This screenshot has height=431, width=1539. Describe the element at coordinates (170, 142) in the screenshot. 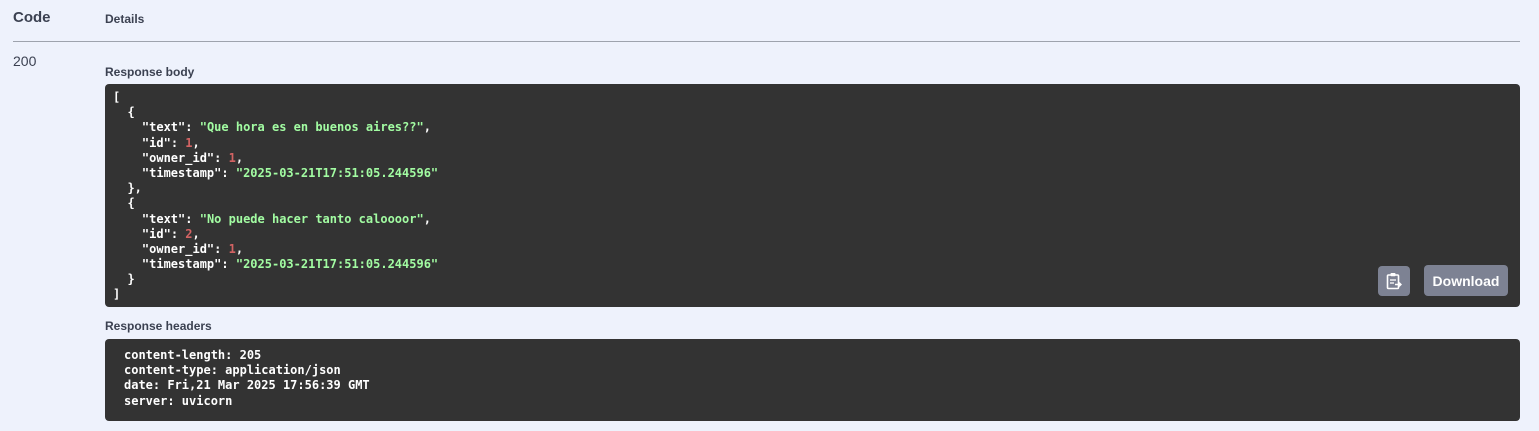

I see `json-line: "id": 1,` at that location.